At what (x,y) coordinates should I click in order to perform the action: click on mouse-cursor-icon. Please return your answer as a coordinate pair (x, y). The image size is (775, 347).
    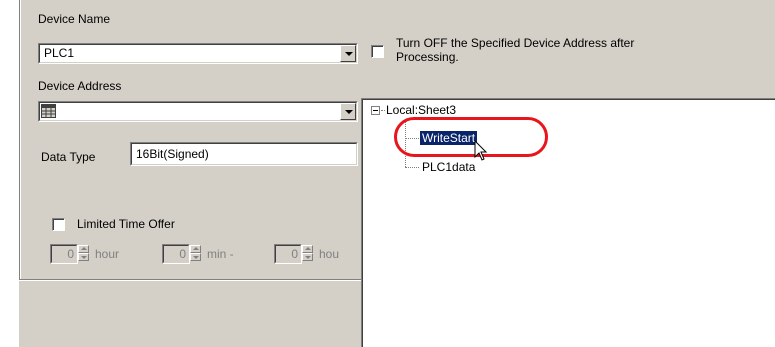
    Looking at the image, I should click on (481, 150).